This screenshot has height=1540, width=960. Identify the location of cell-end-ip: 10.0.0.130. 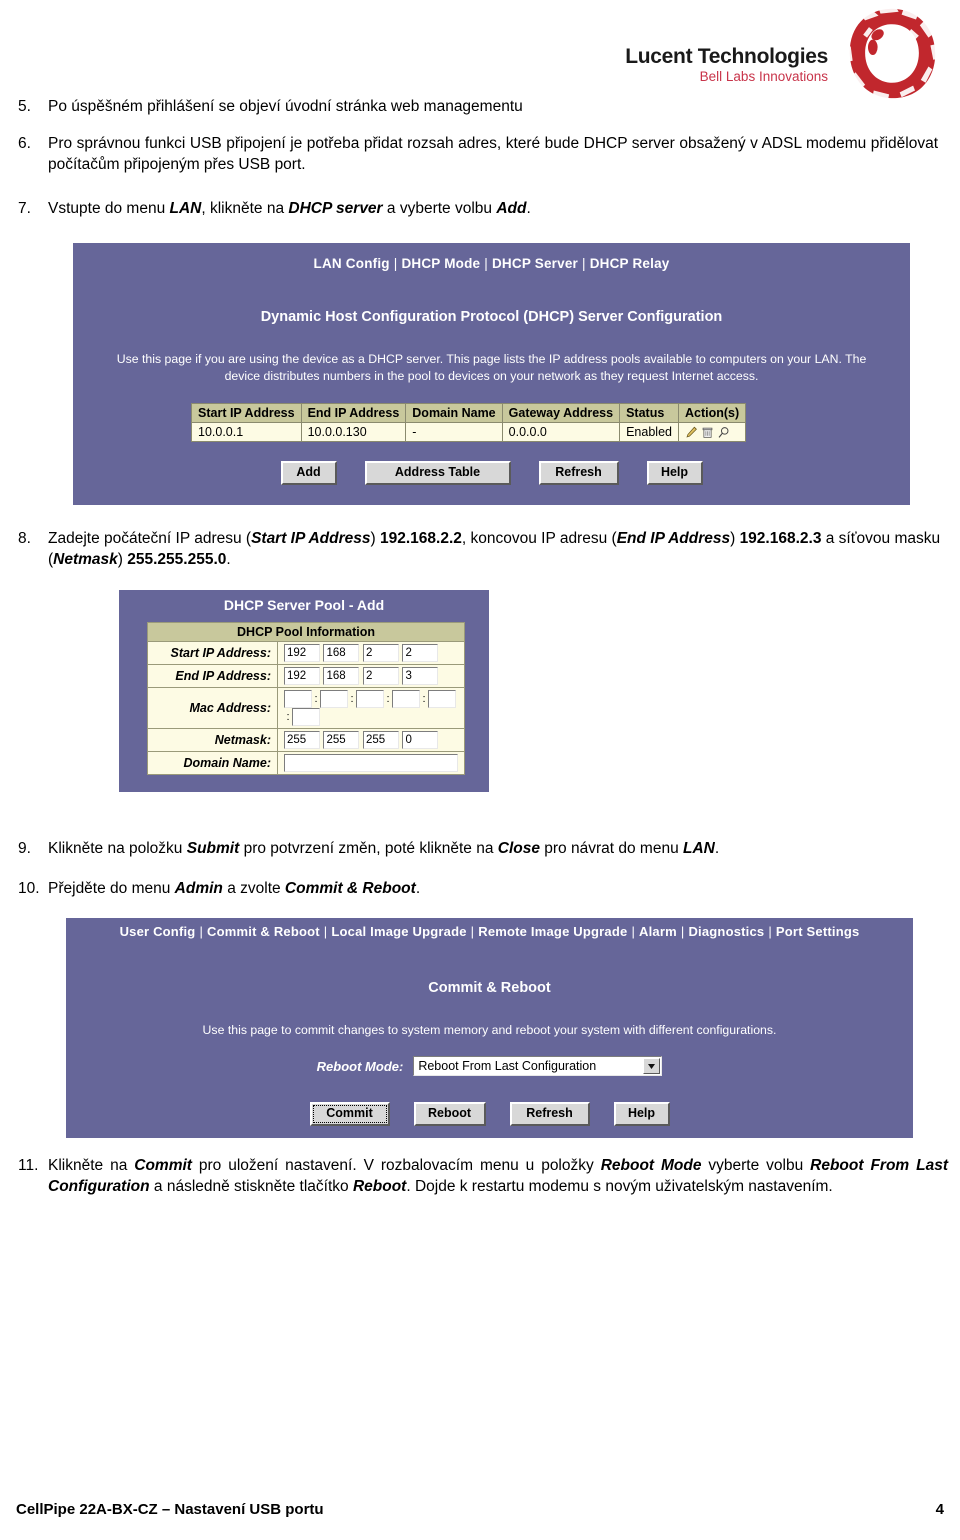
(353, 432).